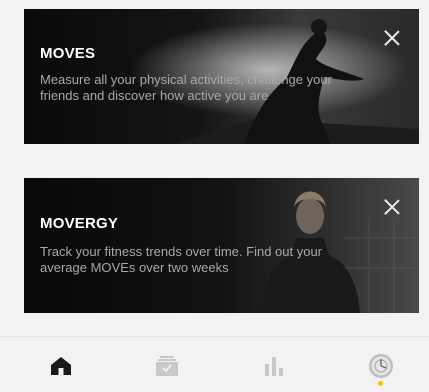  I want to click on card-title: MOVES, so click(68, 53).